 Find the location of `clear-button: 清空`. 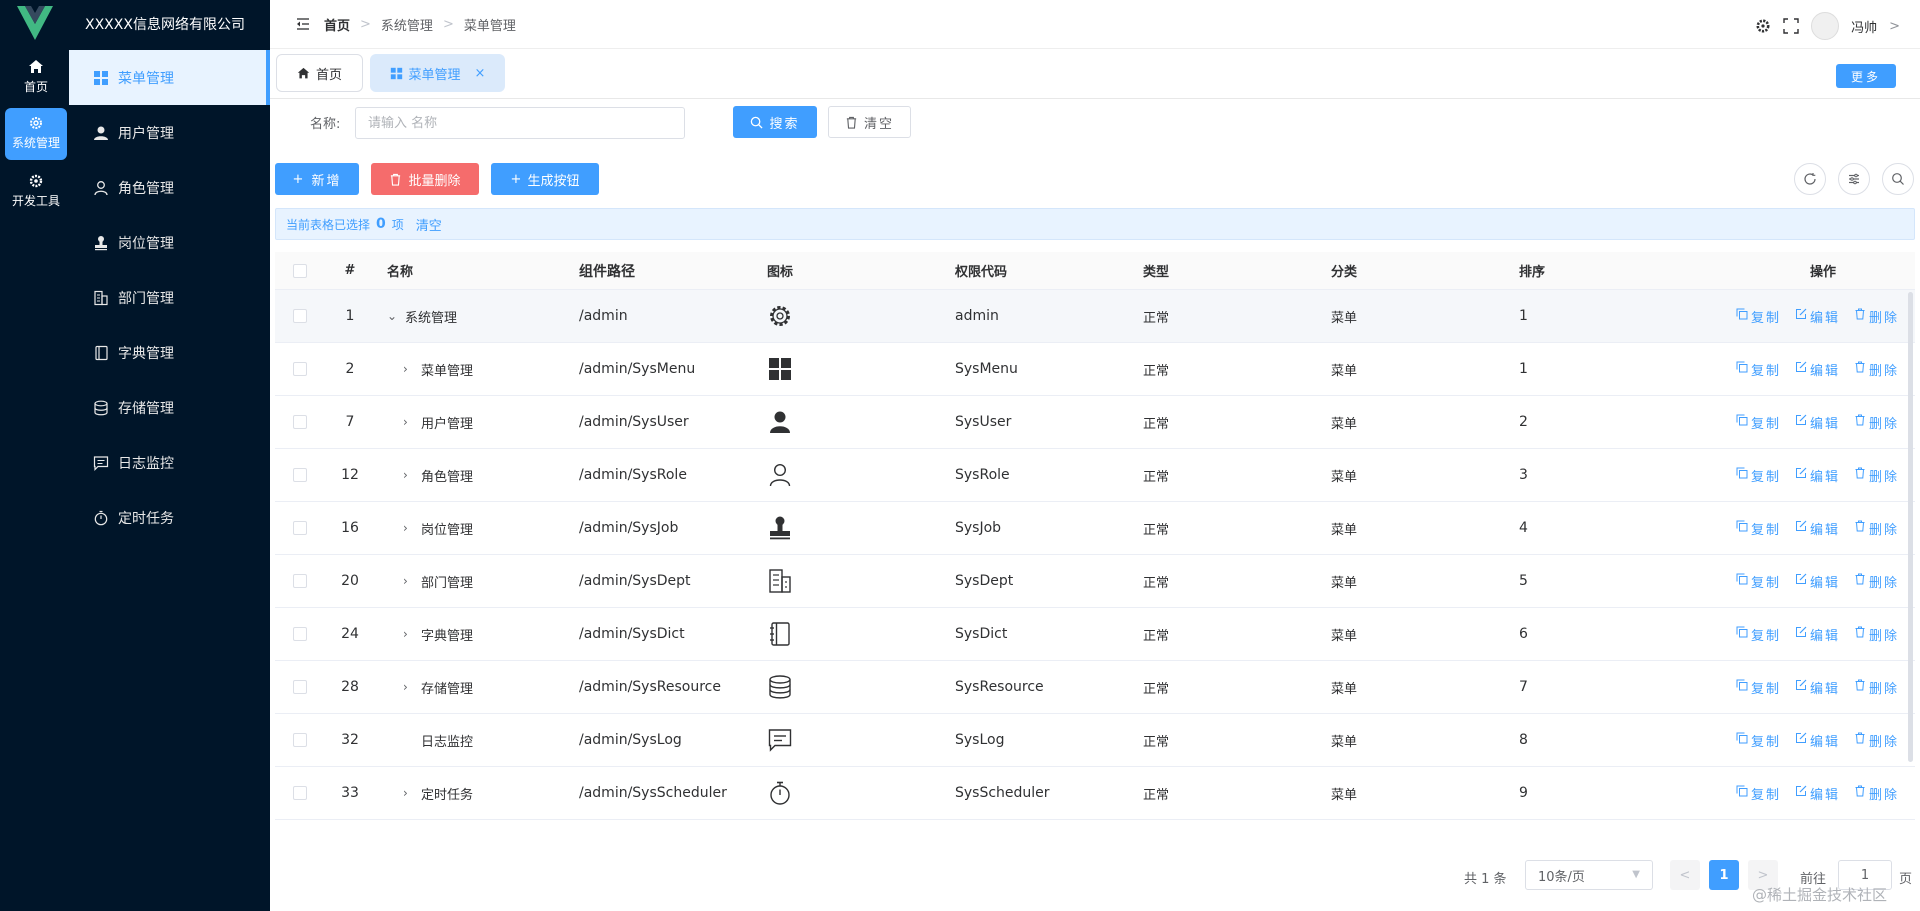

clear-button: 清空 is located at coordinates (869, 122).